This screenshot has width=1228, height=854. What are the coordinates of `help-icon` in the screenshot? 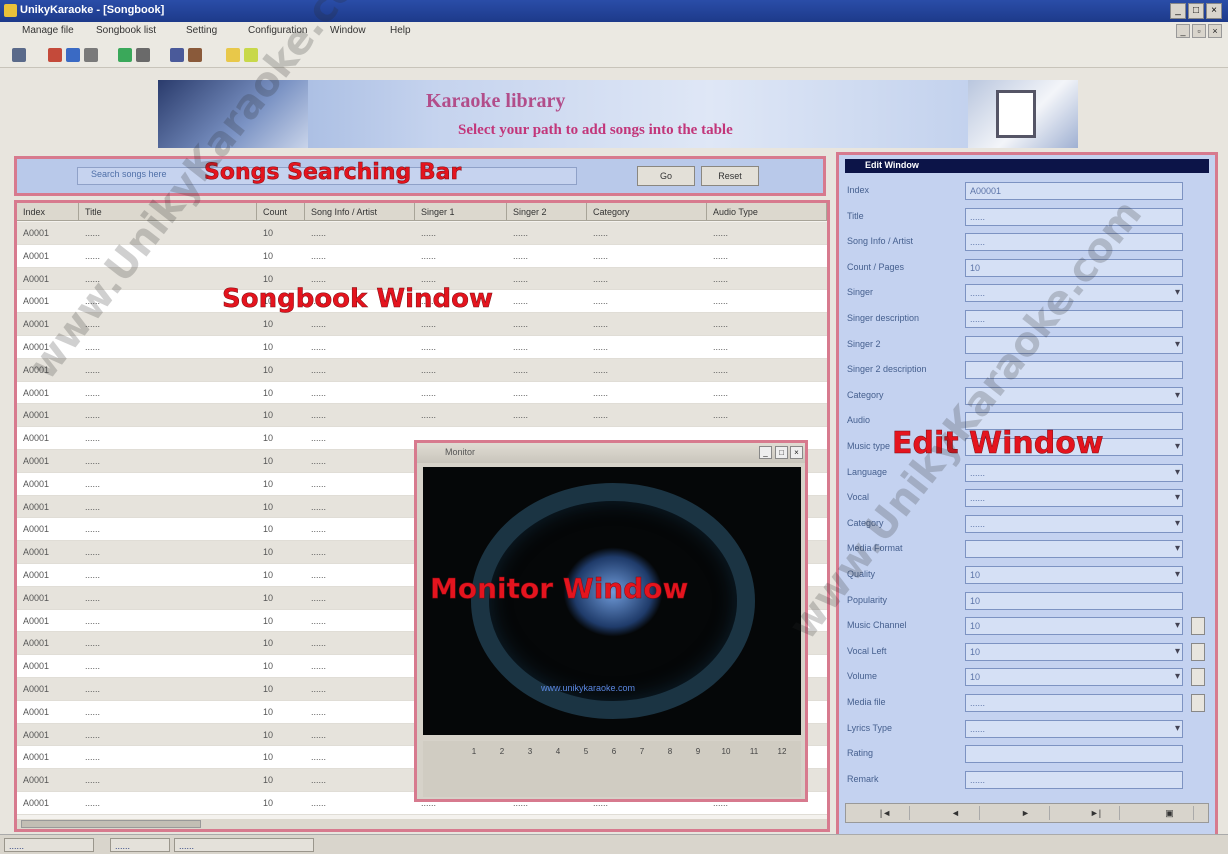 It's located at (233, 55).